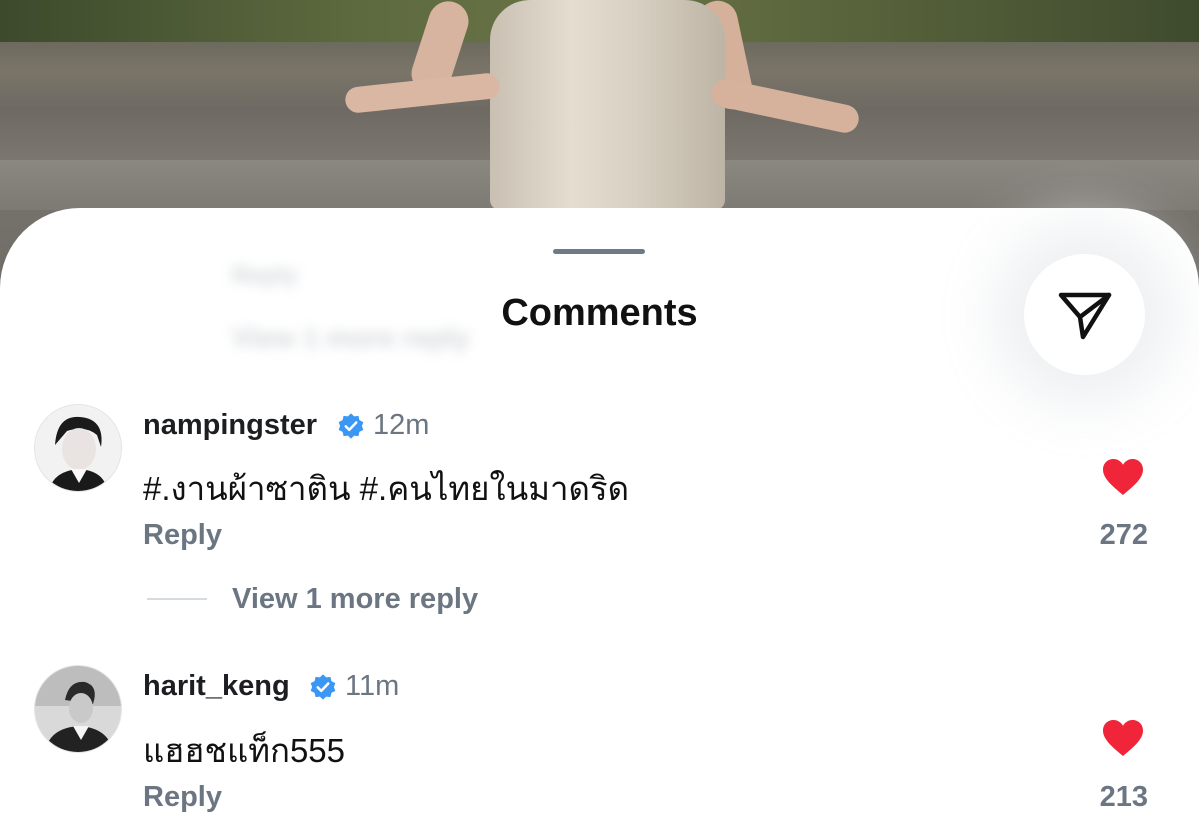  Describe the element at coordinates (216, 686) in the screenshot. I see `comment-username: harit_keng` at that location.